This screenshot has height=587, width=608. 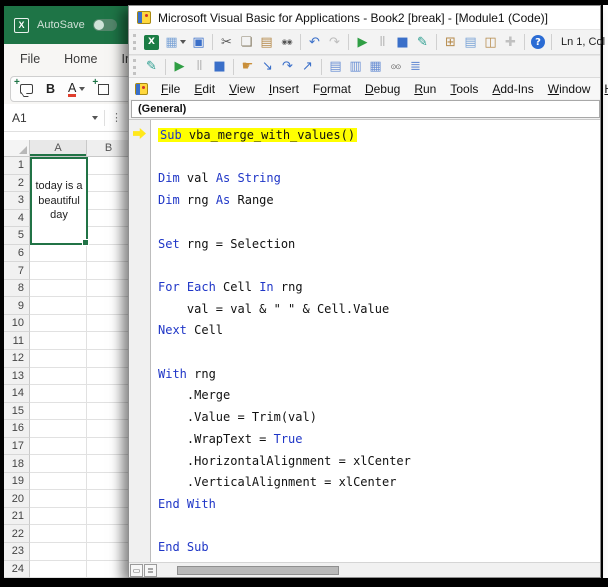 I want to click on menu-window: Window, so click(x=569, y=89).